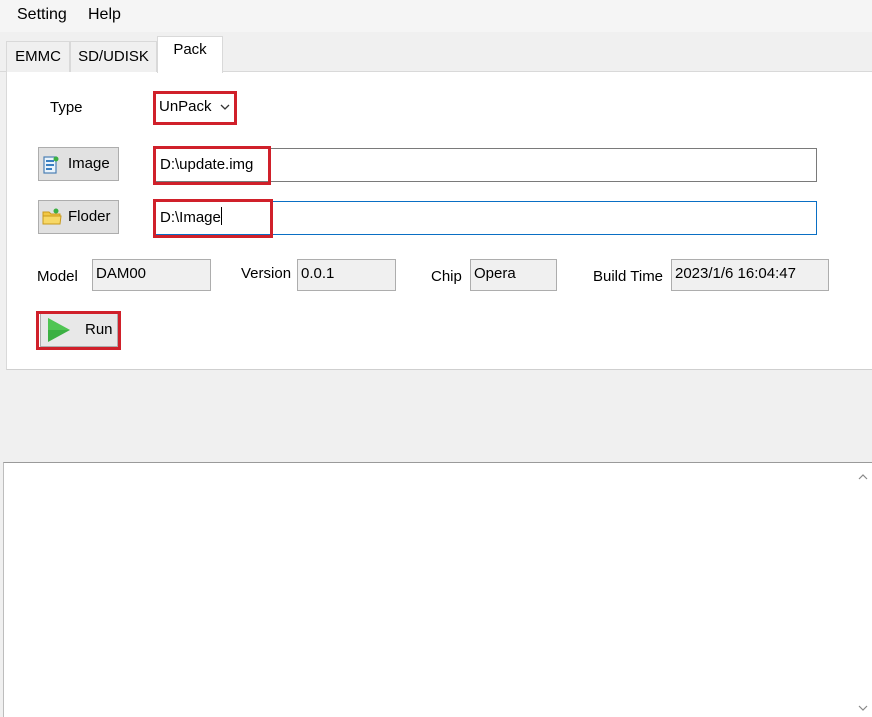  What do you see at coordinates (863, 590) in the screenshot?
I see `log-scrollbar` at bounding box center [863, 590].